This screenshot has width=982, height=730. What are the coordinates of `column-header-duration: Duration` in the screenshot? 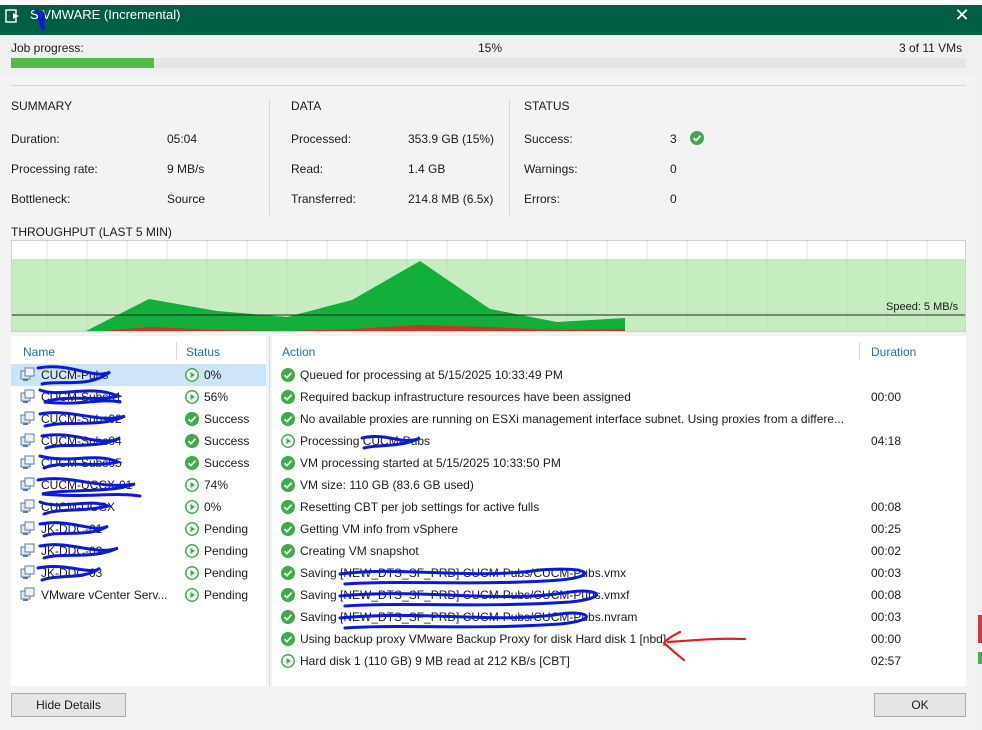 It's located at (893, 352).